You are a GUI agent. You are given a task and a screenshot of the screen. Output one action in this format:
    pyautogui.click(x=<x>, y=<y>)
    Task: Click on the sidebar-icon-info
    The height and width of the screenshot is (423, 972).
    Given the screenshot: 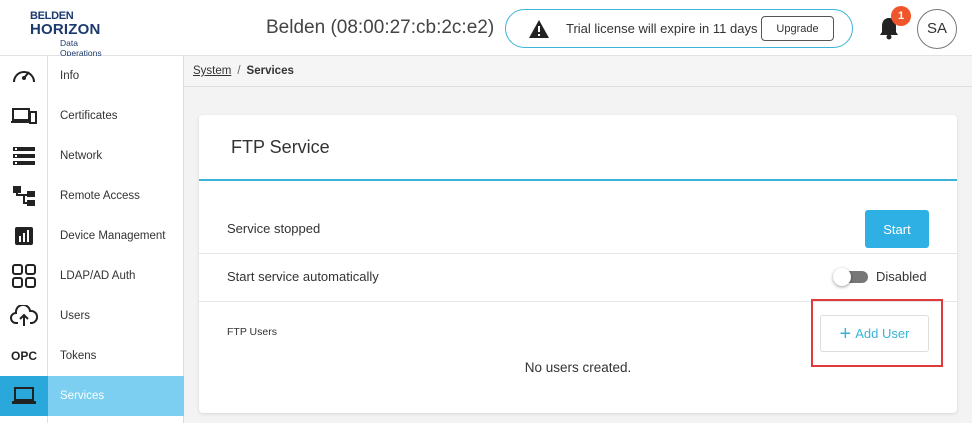 What is the action you would take?
    pyautogui.click(x=24, y=76)
    